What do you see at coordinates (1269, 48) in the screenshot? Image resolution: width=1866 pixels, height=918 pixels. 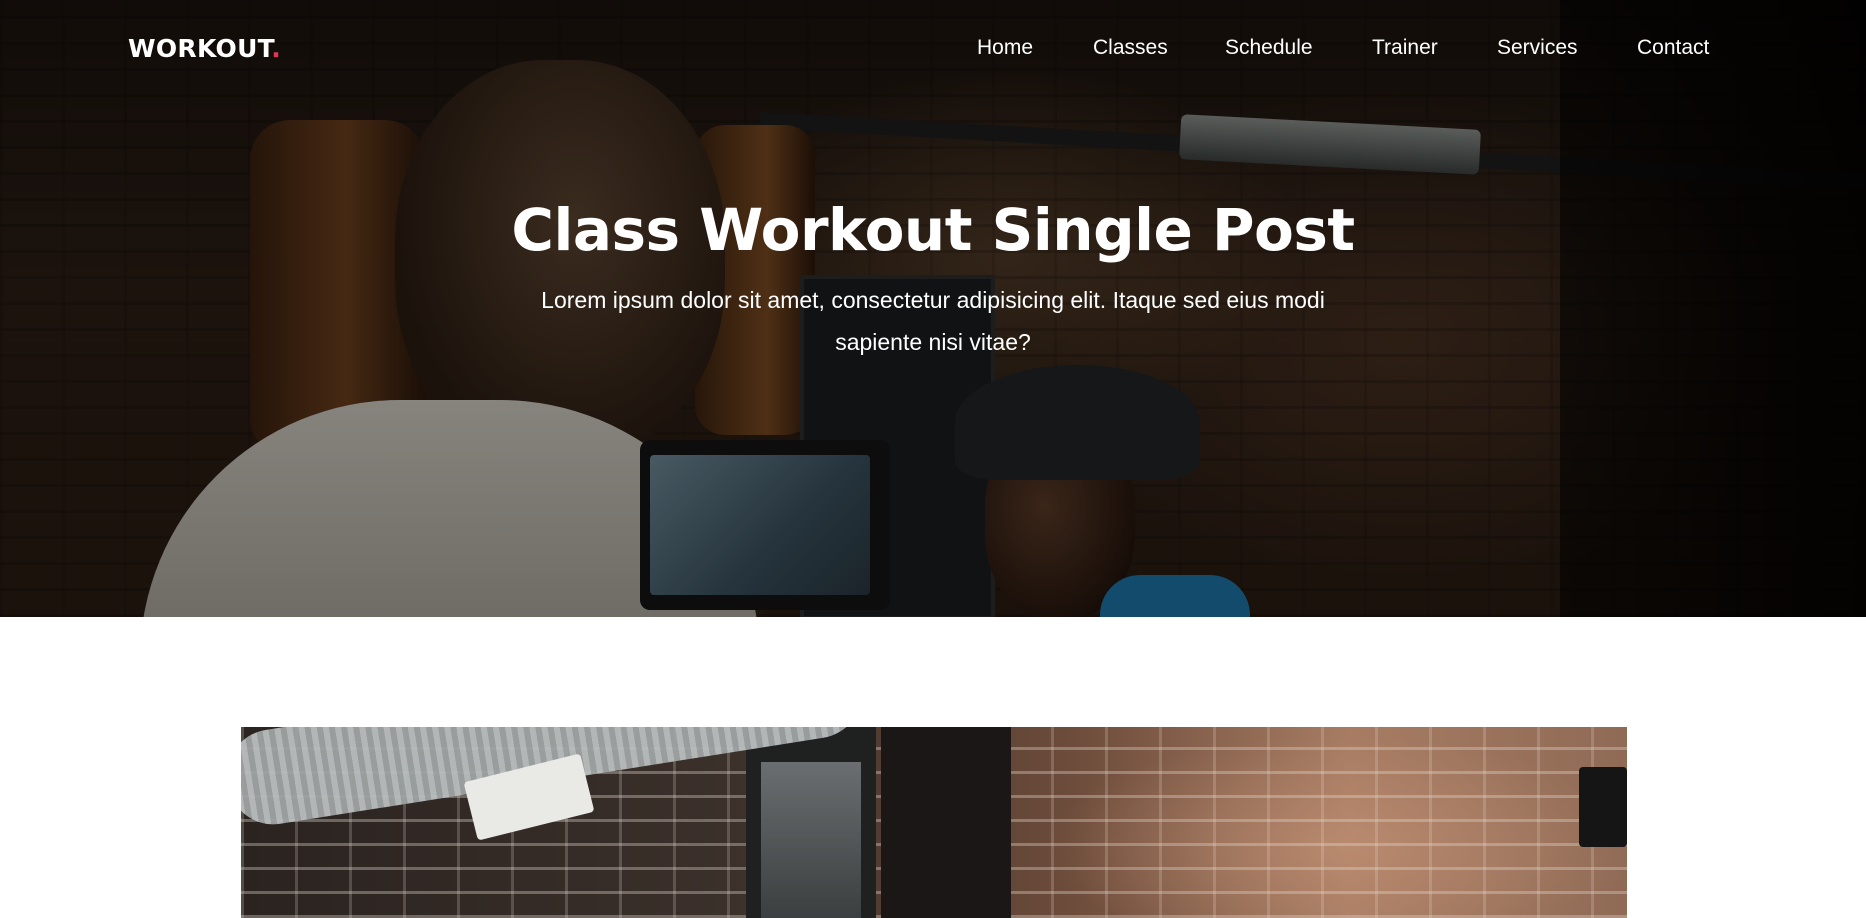 I see `nav-schedule-link: Schedule` at bounding box center [1269, 48].